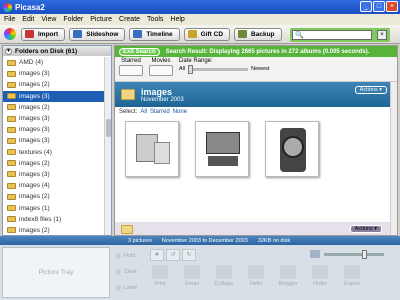 The height and width of the screenshot is (300, 400). Describe the element at coordinates (243, 34) in the screenshot. I see `backup-icon` at that location.